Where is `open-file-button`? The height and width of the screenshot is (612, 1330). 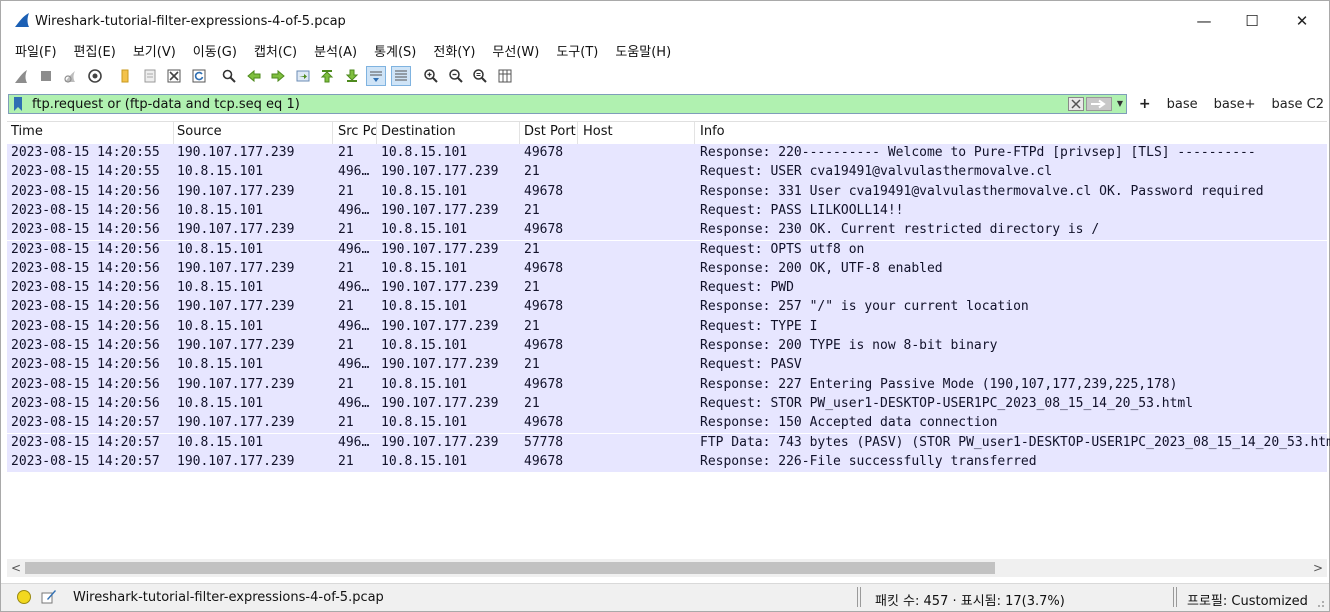 open-file-button is located at coordinates (125, 76).